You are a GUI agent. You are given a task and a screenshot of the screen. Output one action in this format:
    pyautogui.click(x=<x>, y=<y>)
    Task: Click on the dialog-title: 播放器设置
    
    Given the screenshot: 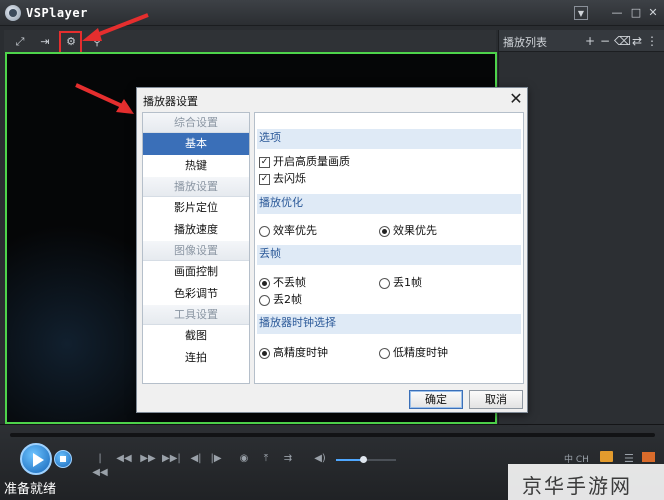 What is the action you would take?
    pyautogui.click(x=170, y=101)
    